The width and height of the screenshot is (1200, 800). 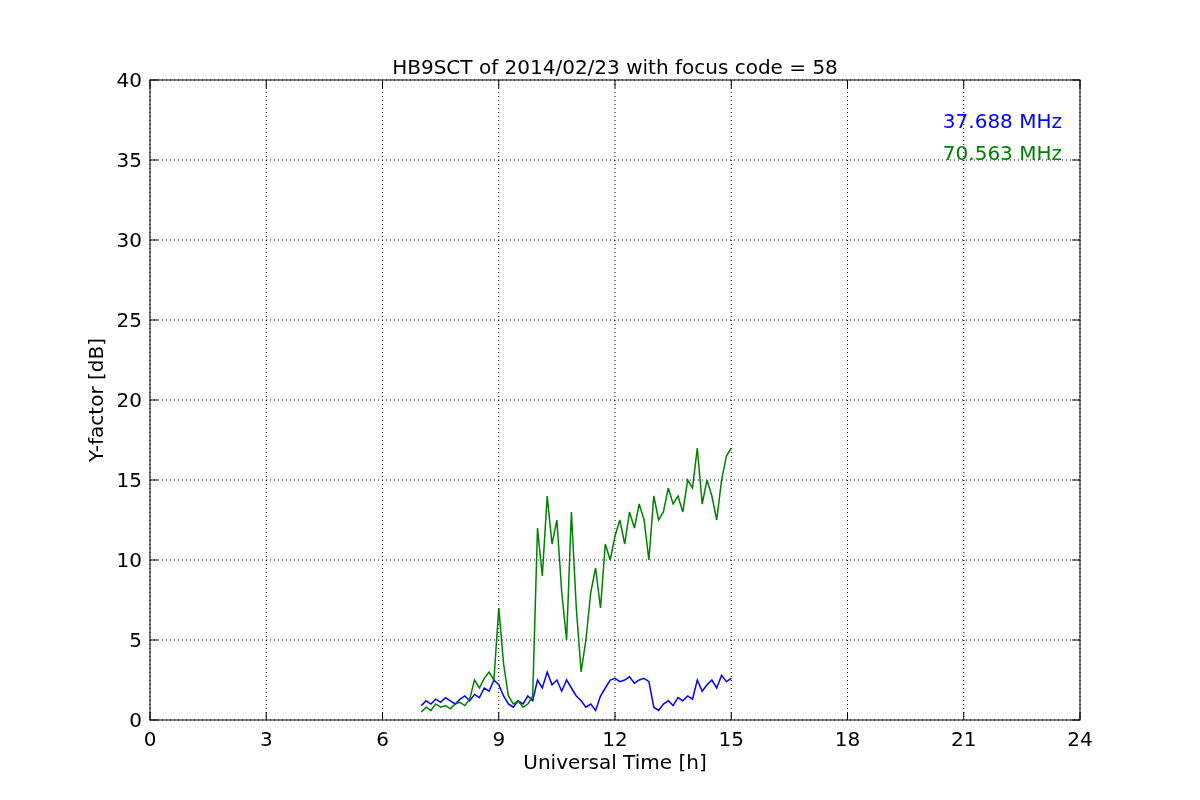 What do you see at coordinates (615, 67) in the screenshot?
I see `chart-title: HB9SCT of 2014/02/23 with focus code = 58` at bounding box center [615, 67].